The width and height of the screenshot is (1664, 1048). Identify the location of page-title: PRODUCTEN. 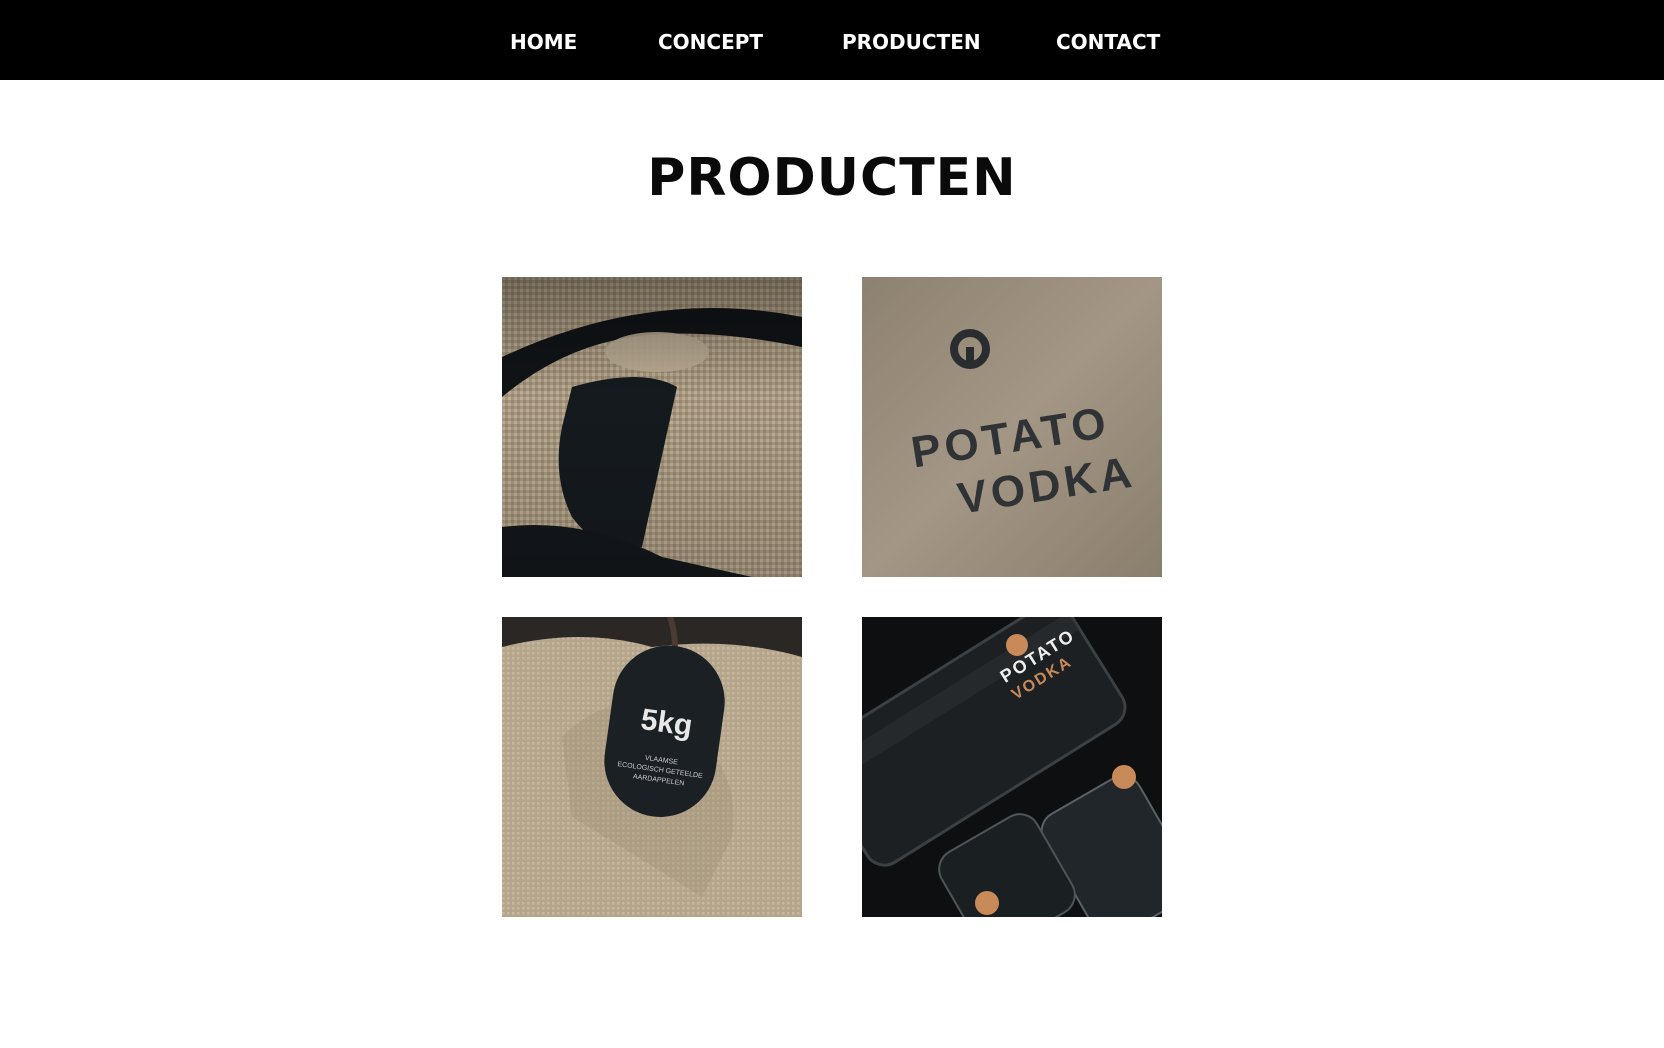
(832, 178).